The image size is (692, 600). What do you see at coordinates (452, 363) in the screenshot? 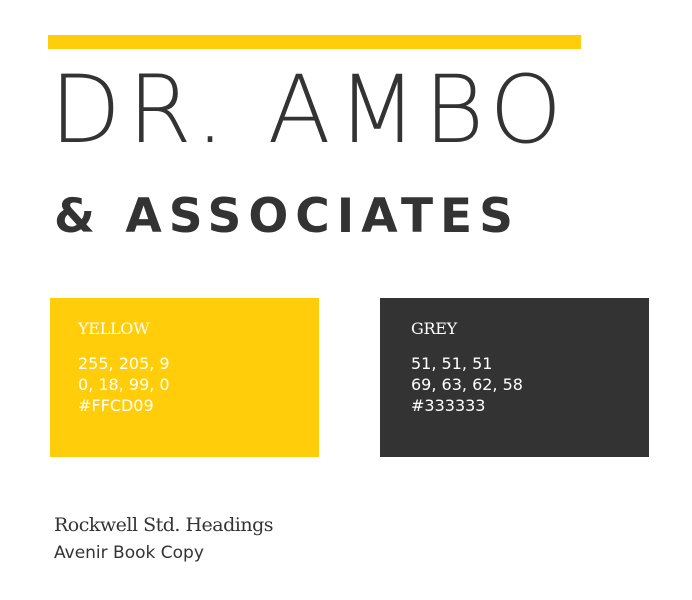
I see `swatch-rgb-value: 51, 51, 51` at bounding box center [452, 363].